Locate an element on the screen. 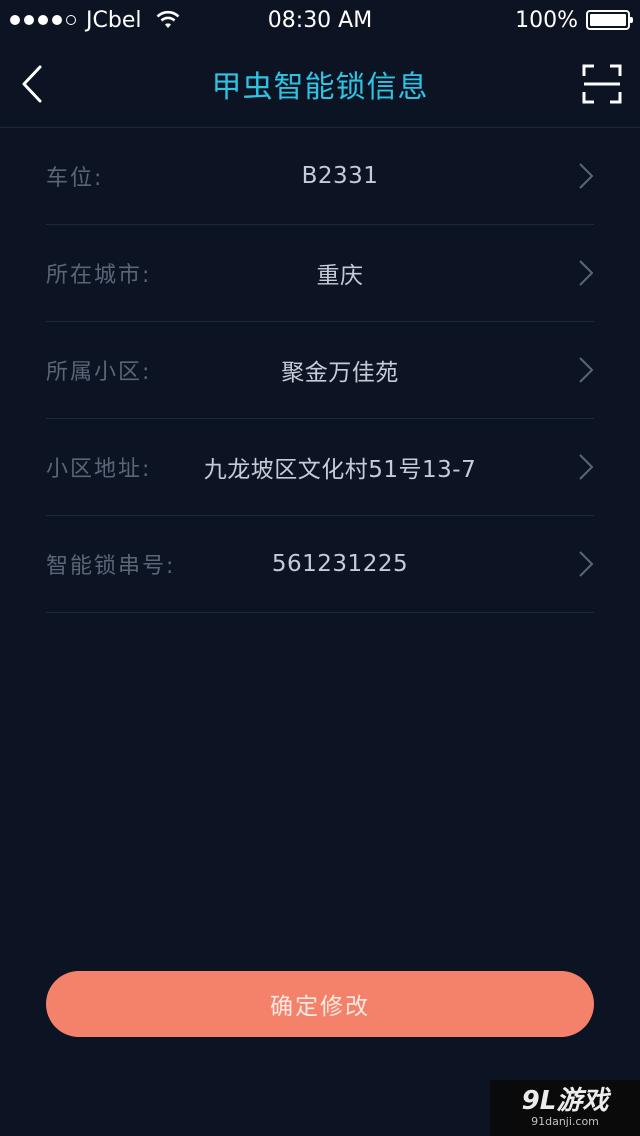  battery-icon is located at coordinates (609, 20).